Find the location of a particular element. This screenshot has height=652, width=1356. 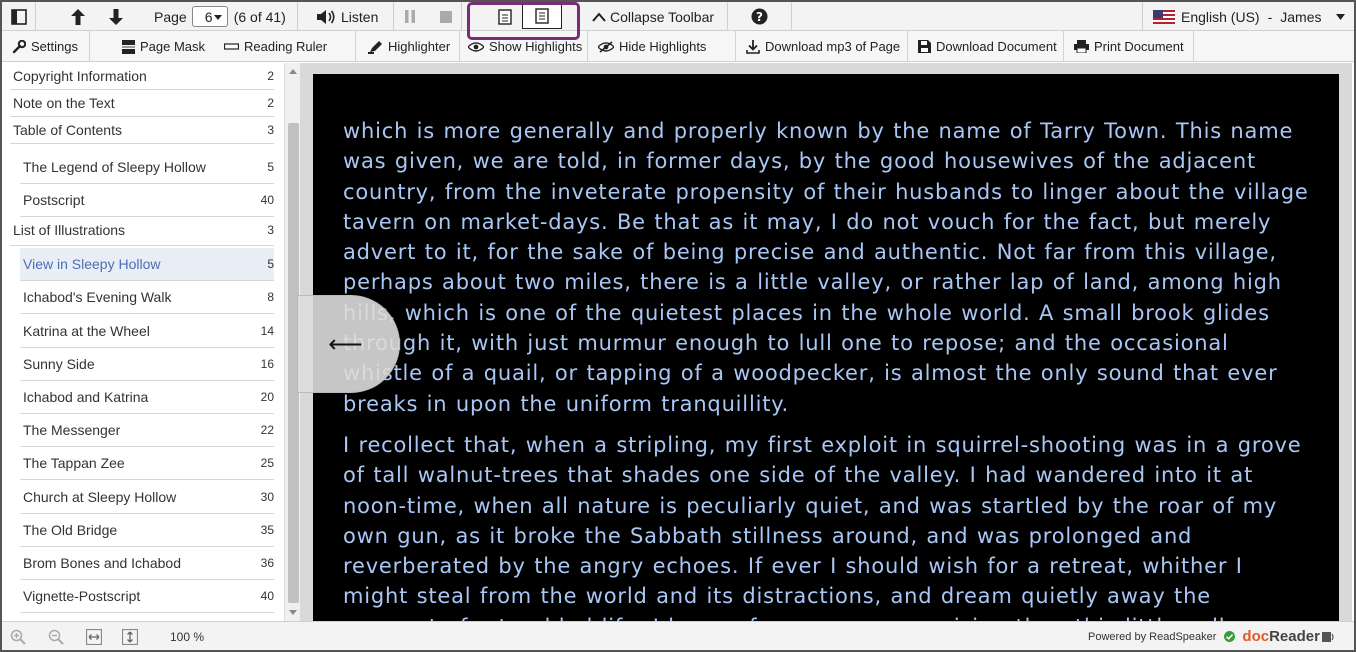

collapse-toolbar-button: Collapse Toolbar is located at coordinates (655, 16).